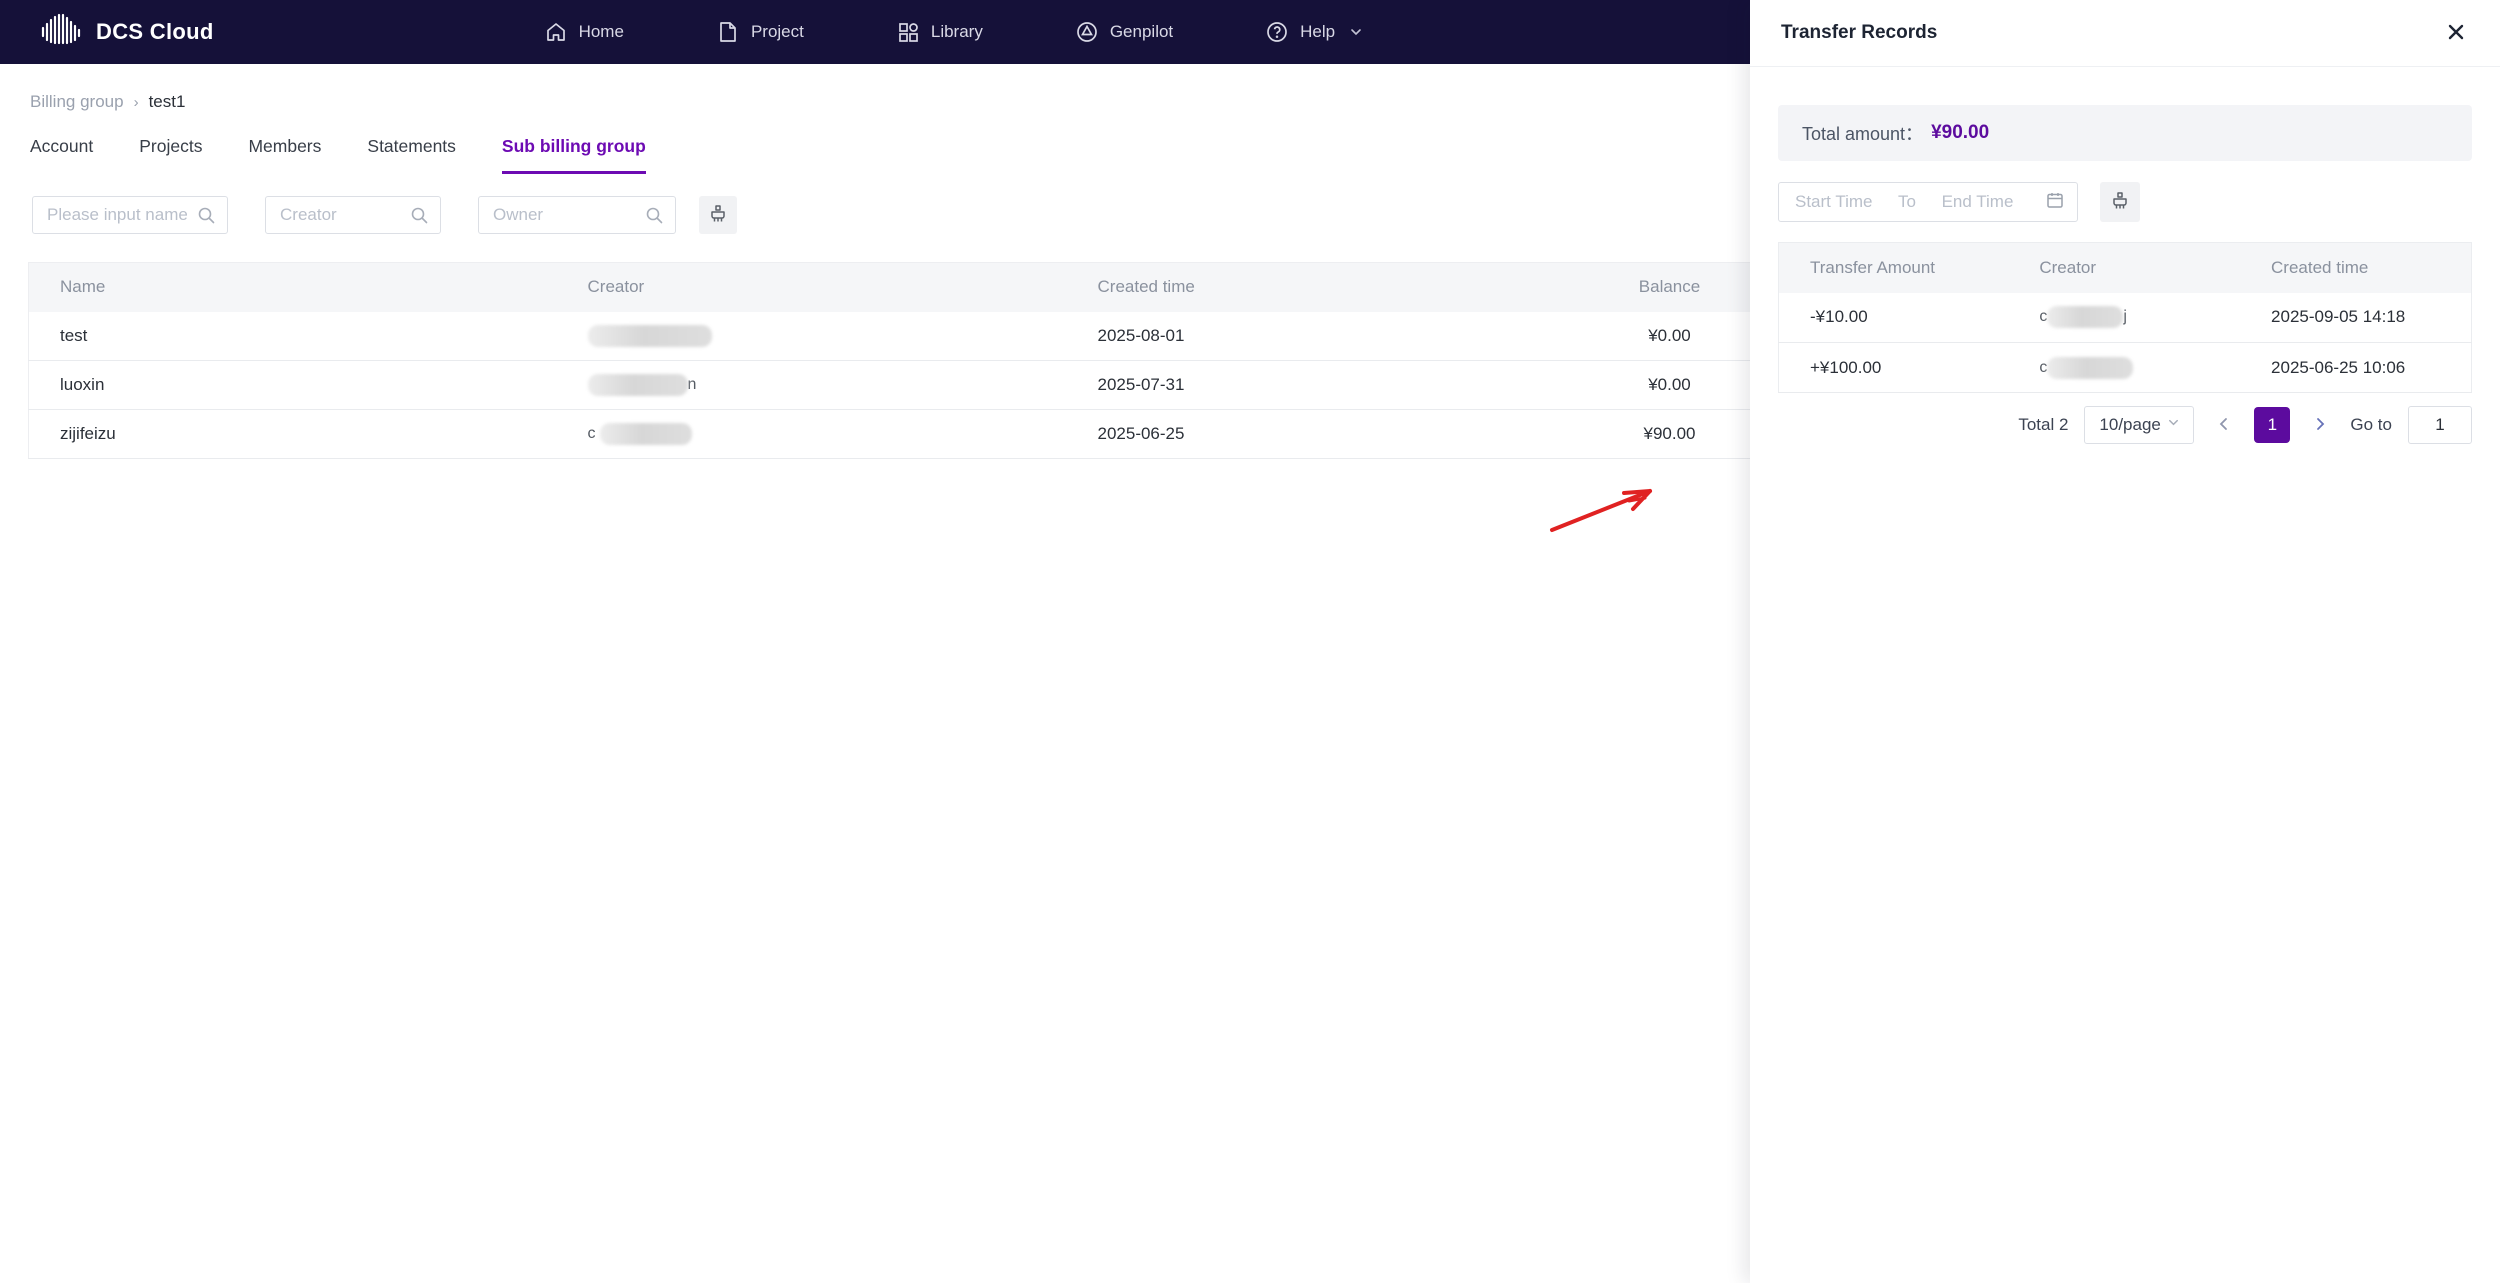  Describe the element at coordinates (1902, 267) in the screenshot. I see `col-transfer-amount: Transfer Amount` at that location.